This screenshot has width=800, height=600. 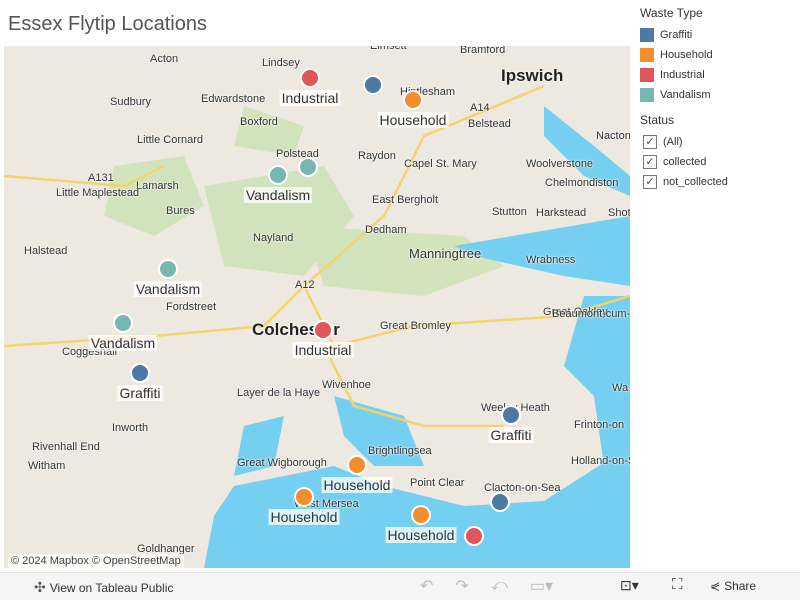 What do you see at coordinates (259, 122) in the screenshot?
I see `place-label: Boxford` at bounding box center [259, 122].